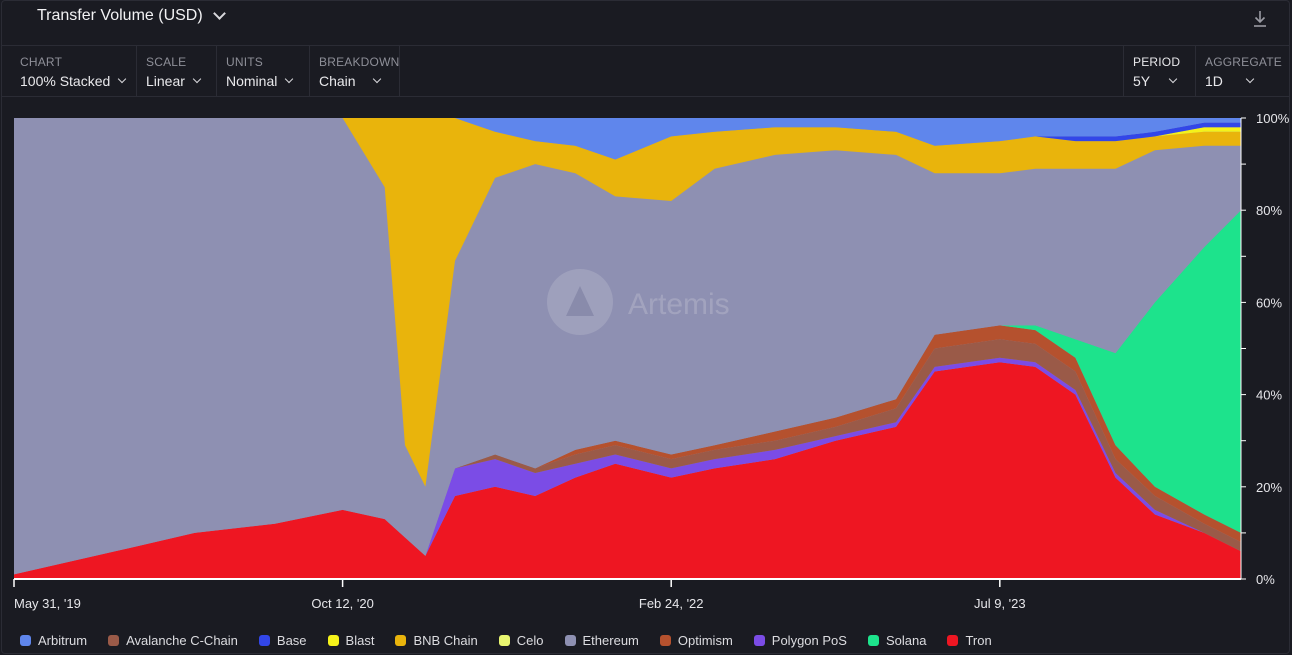 The image size is (1292, 655). Describe the element at coordinates (610, 640) in the screenshot. I see `legend-label: Ethereum` at that location.